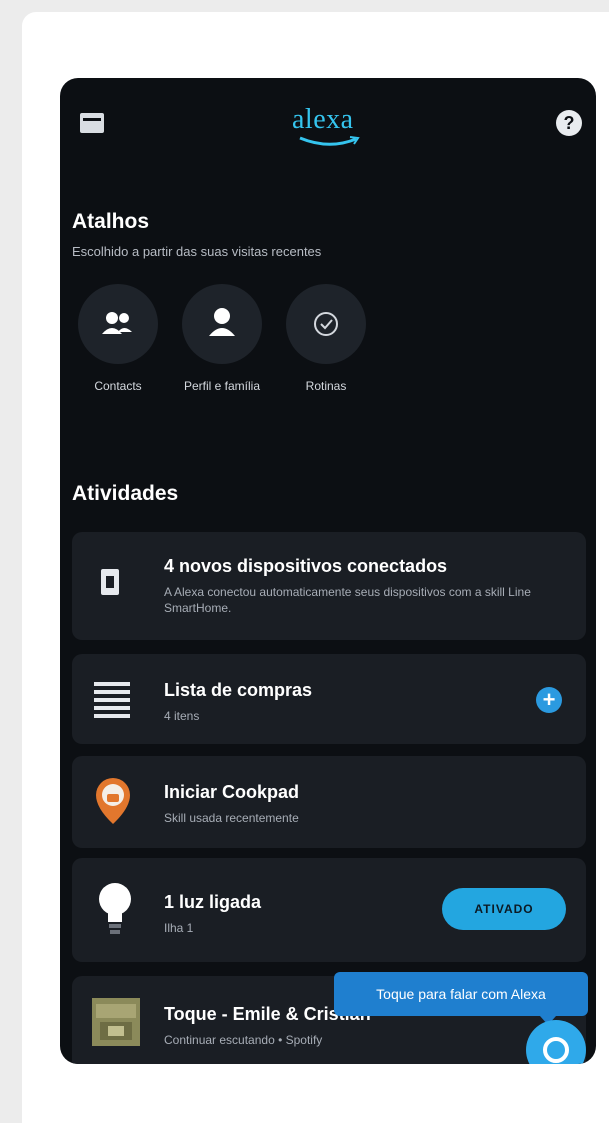 This screenshot has width=609, height=1123. What do you see at coordinates (549, 700) in the screenshot?
I see `add-item-button: +` at bounding box center [549, 700].